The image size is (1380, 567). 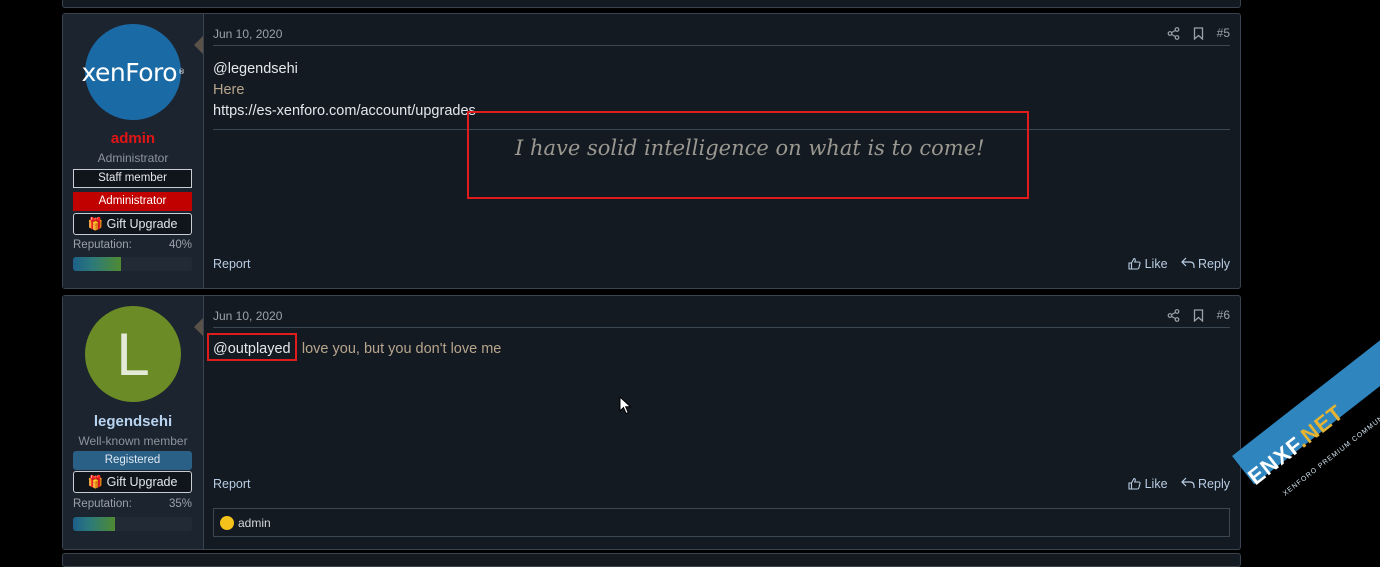 I want to click on post-number: #6, so click(x=1223, y=315).